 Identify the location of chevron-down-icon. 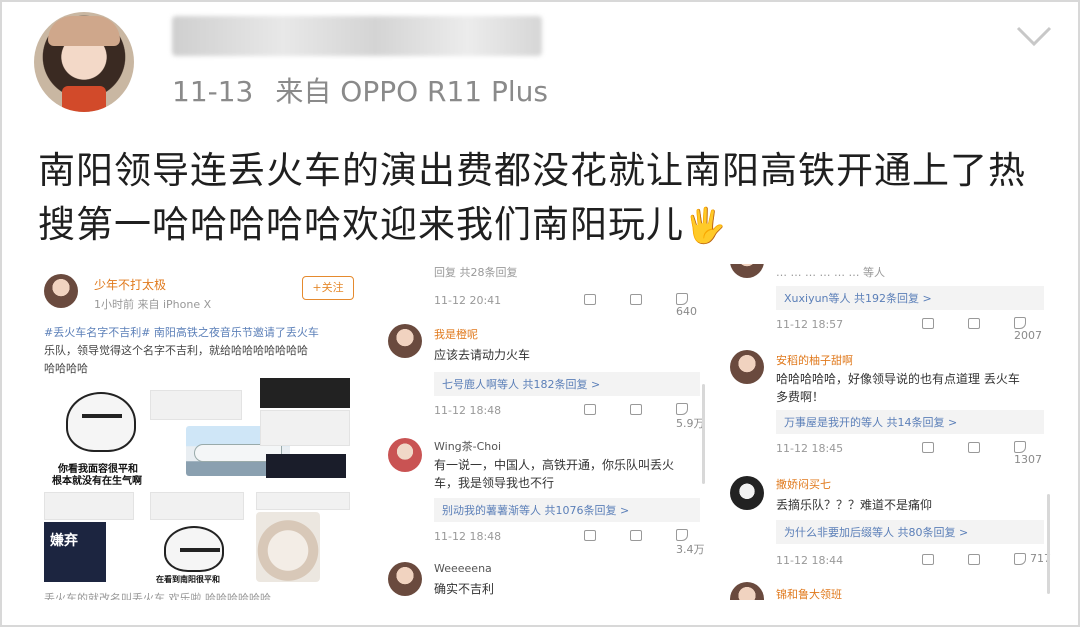
(1034, 36).